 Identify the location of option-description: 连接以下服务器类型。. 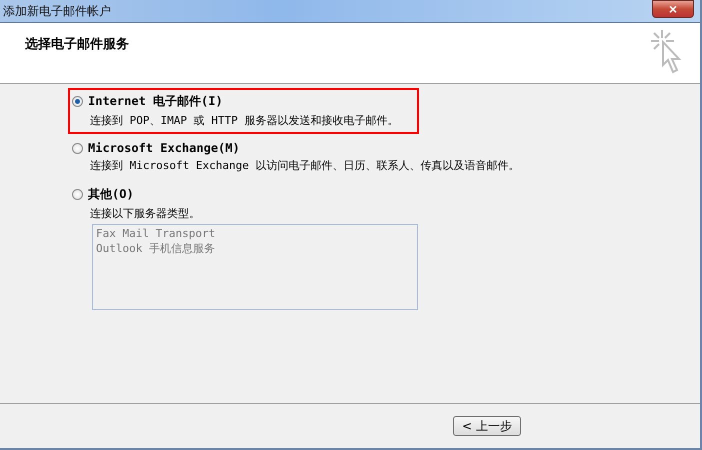
(145, 213).